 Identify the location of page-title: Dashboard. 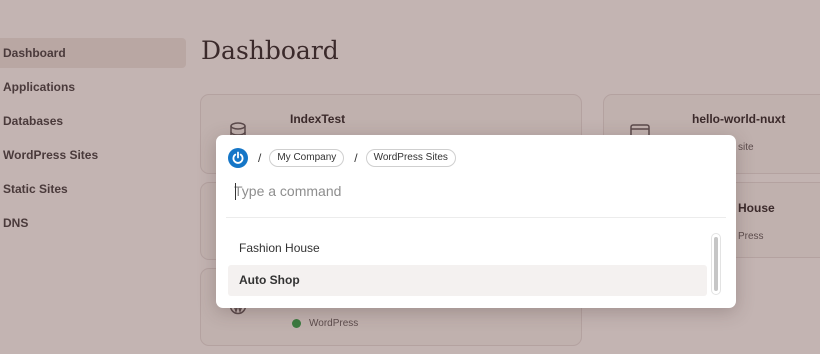
(270, 50).